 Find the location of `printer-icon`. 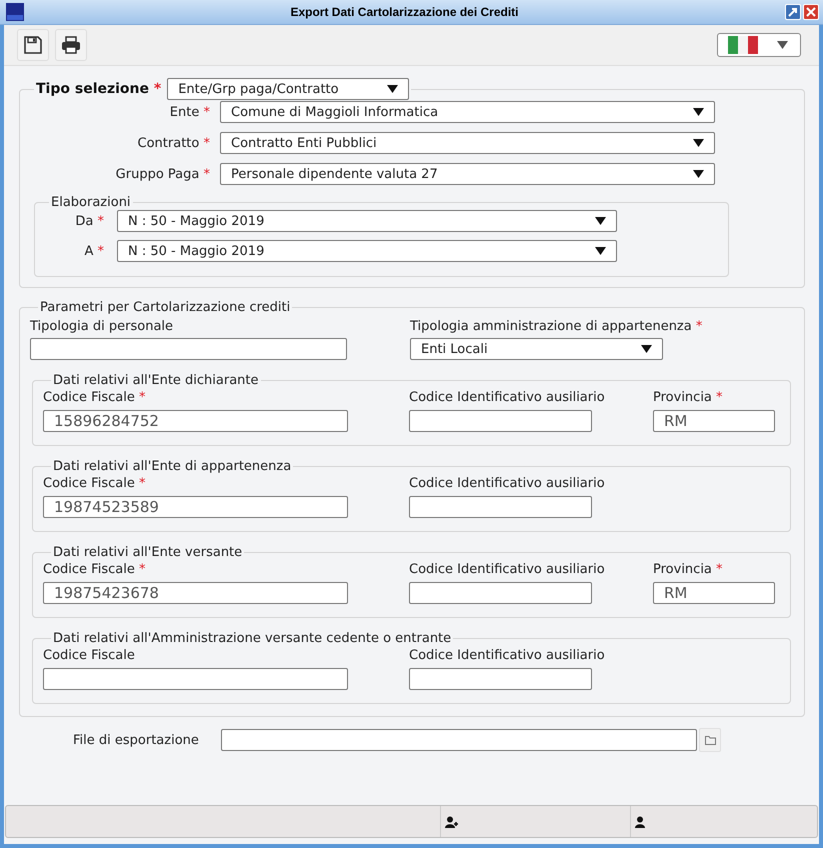

printer-icon is located at coordinates (71, 45).